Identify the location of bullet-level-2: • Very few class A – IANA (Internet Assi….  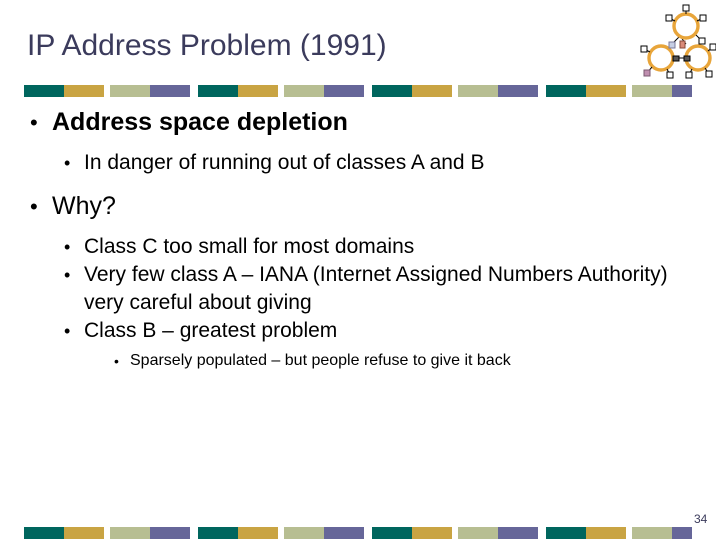
(379, 289).